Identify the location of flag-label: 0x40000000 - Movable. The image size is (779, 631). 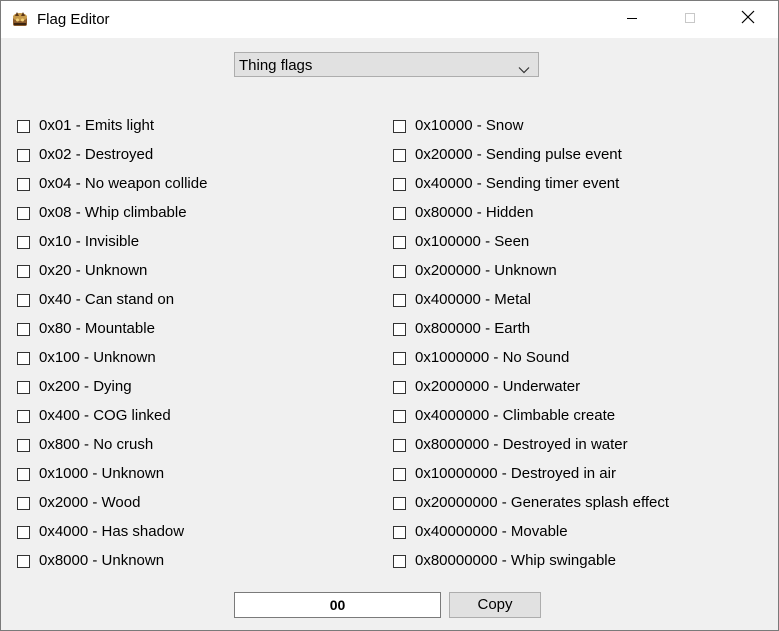
(491, 531).